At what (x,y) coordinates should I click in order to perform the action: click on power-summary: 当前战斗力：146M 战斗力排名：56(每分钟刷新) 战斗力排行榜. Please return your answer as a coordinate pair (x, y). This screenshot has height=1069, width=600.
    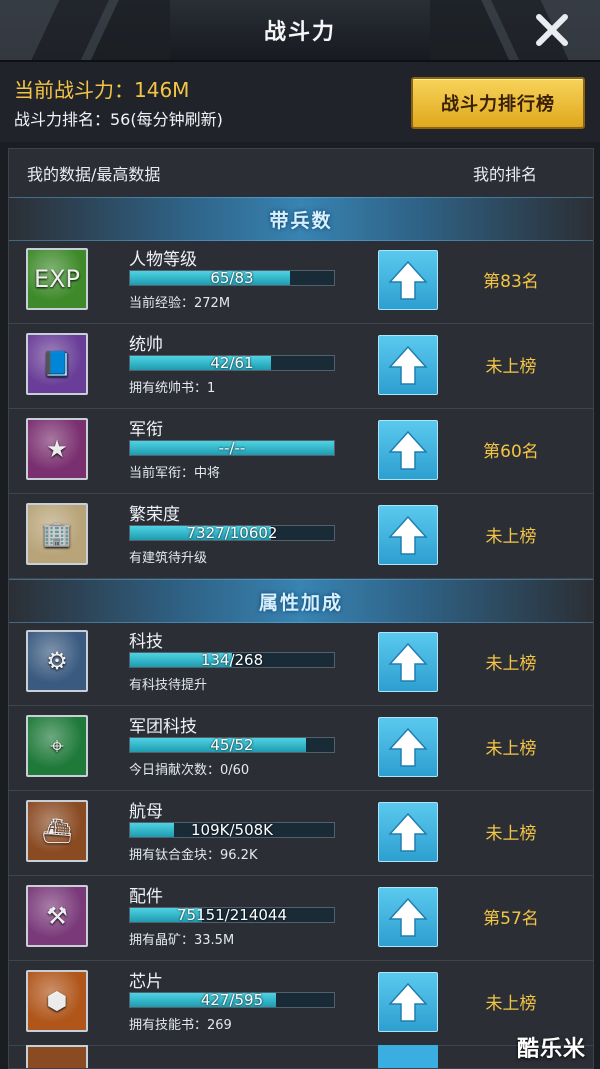
    Looking at the image, I should click on (300, 102).